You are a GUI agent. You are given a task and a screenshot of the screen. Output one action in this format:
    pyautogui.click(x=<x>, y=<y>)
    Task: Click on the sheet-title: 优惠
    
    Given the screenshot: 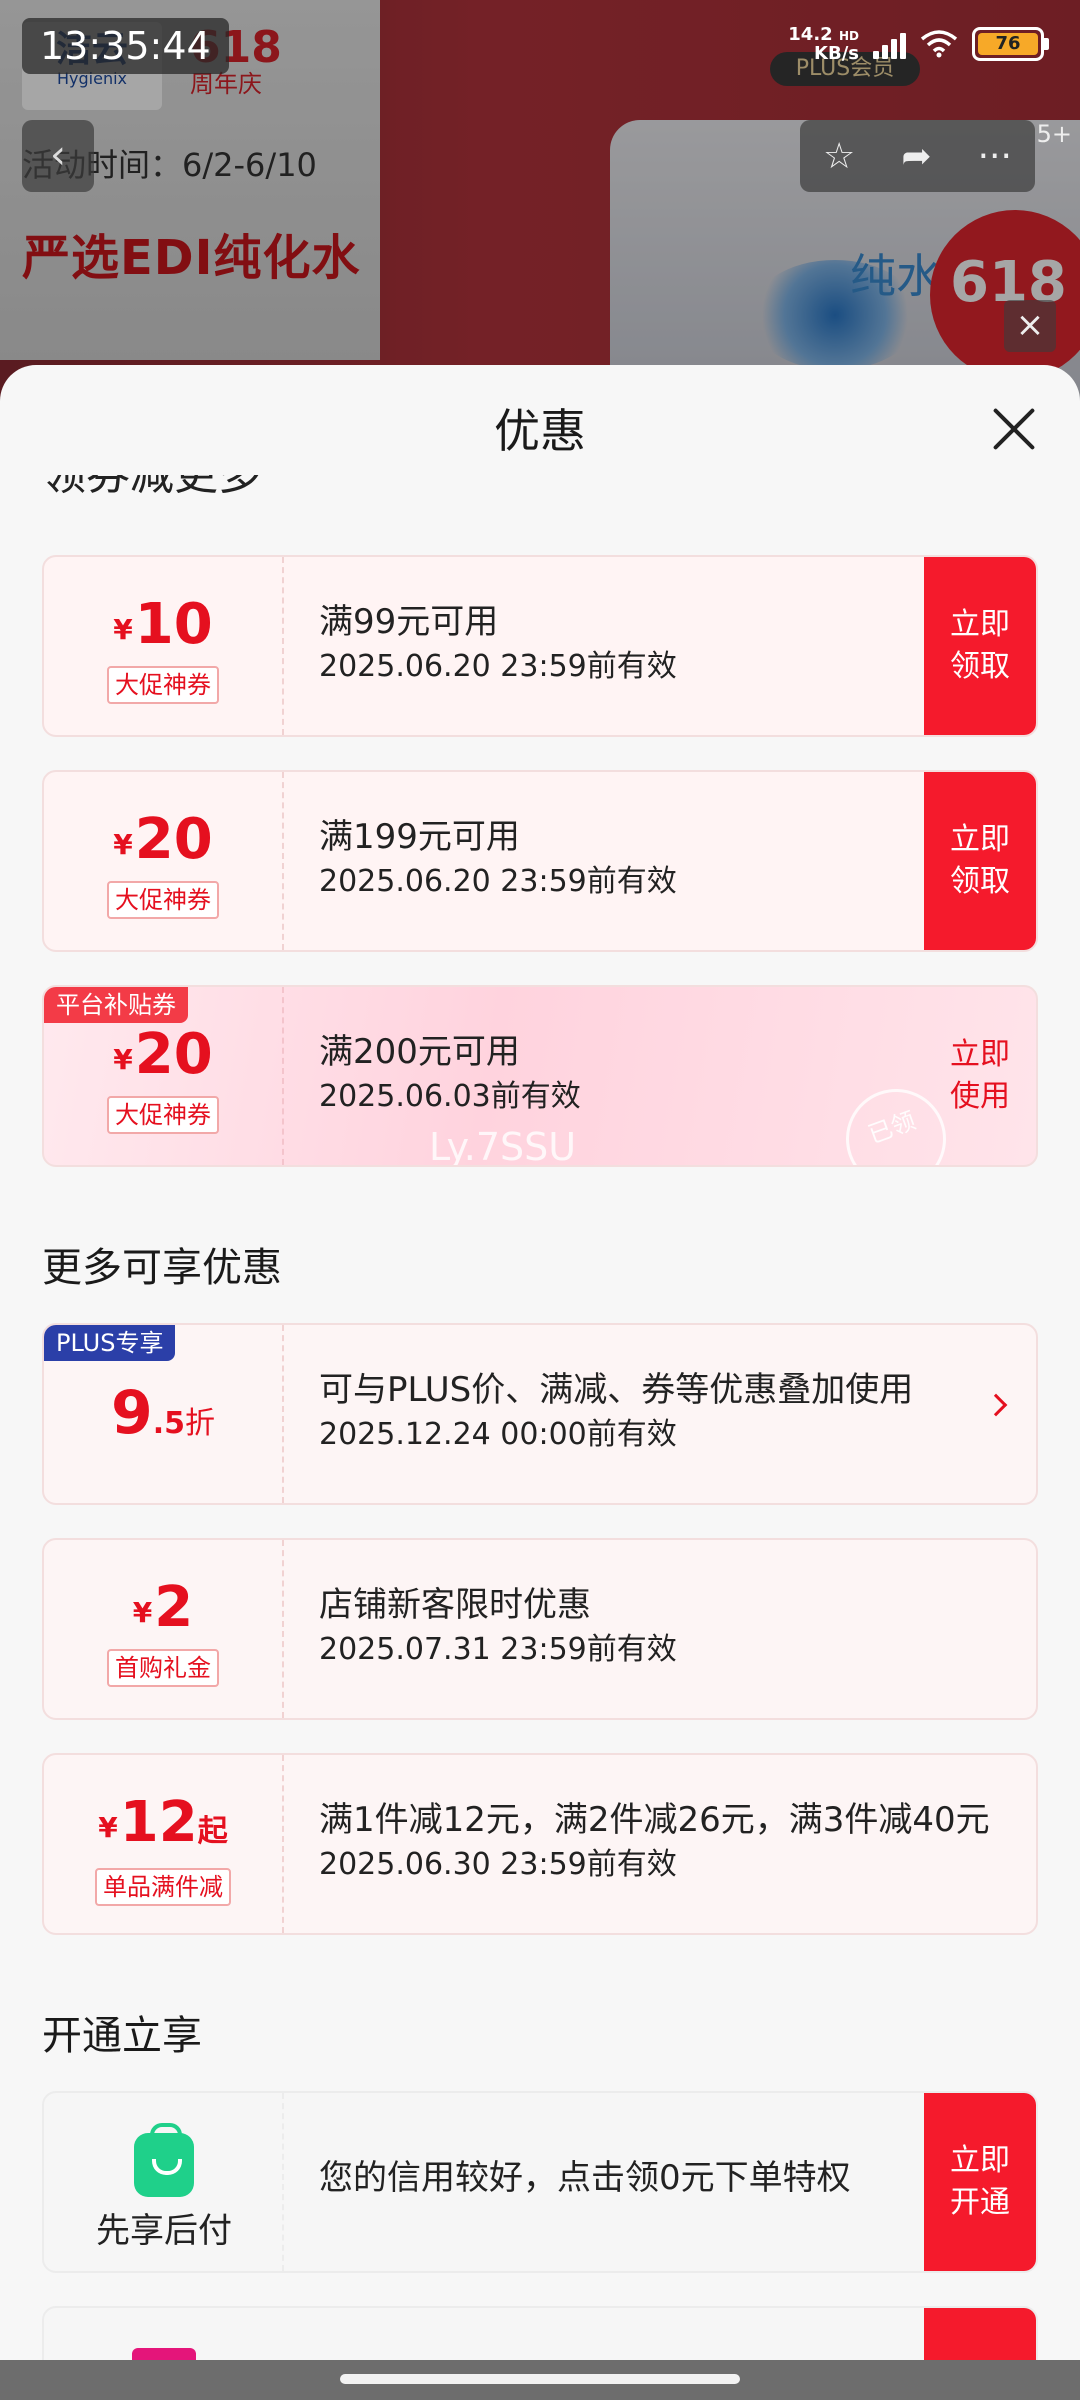 What is the action you would take?
    pyautogui.click(x=540, y=431)
    